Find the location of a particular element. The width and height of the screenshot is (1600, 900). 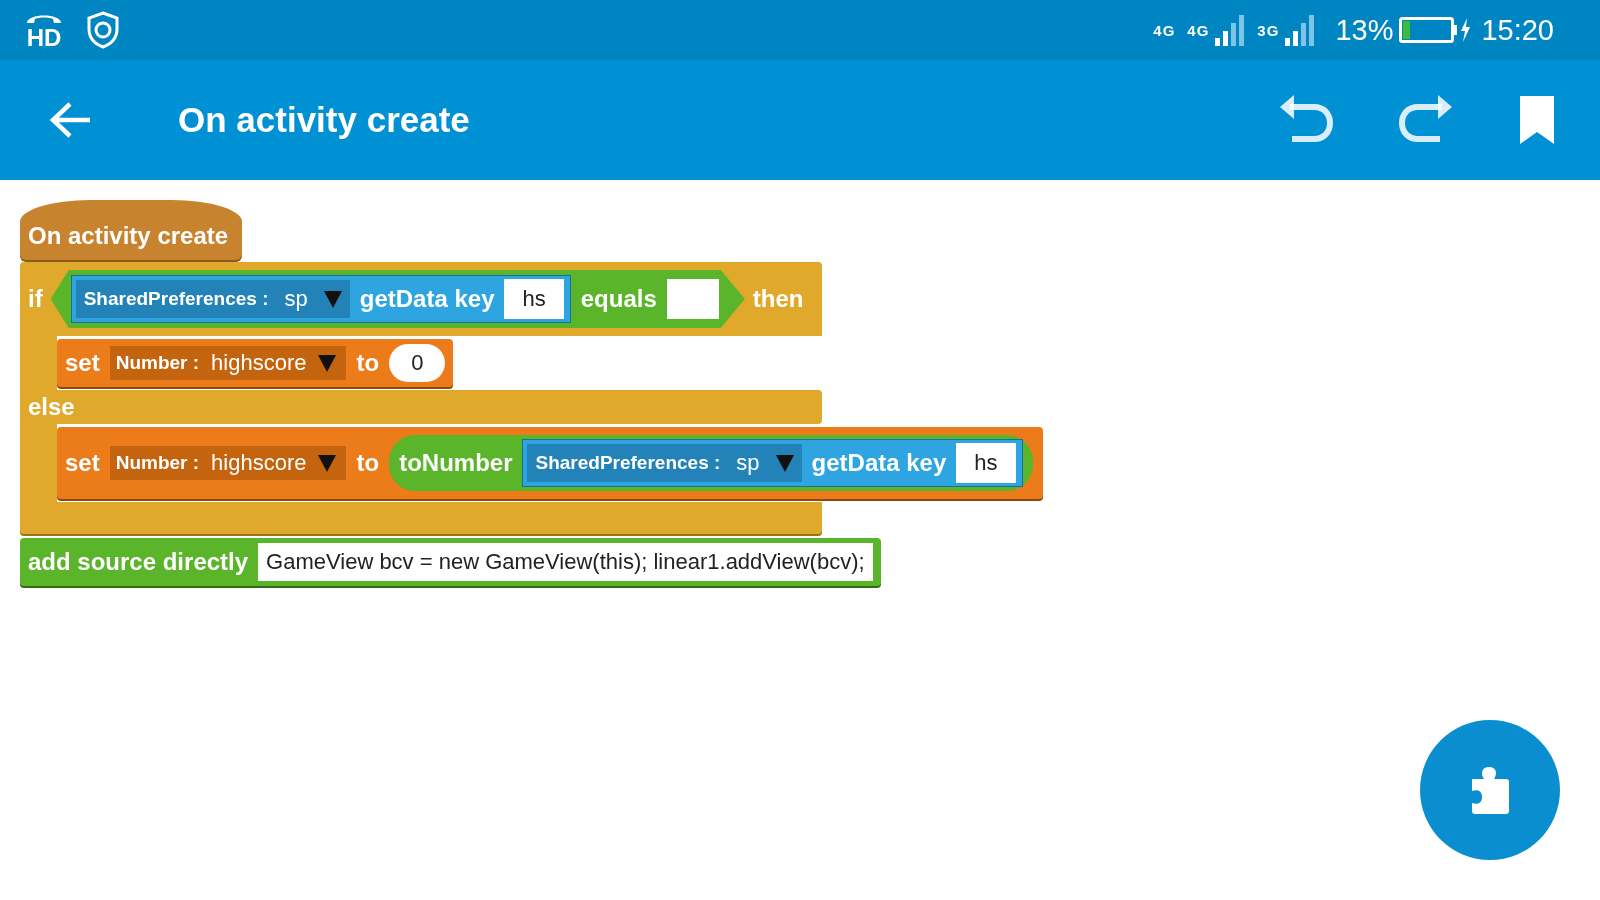

battery-percent: 13% is located at coordinates (1364, 30).